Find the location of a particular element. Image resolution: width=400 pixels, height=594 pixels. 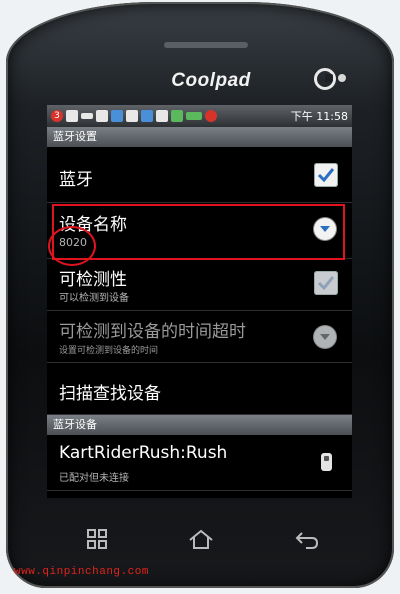

list-item-paired-device: KartRiderRush:Rush 已配对但未连接 is located at coordinates (199, 463).